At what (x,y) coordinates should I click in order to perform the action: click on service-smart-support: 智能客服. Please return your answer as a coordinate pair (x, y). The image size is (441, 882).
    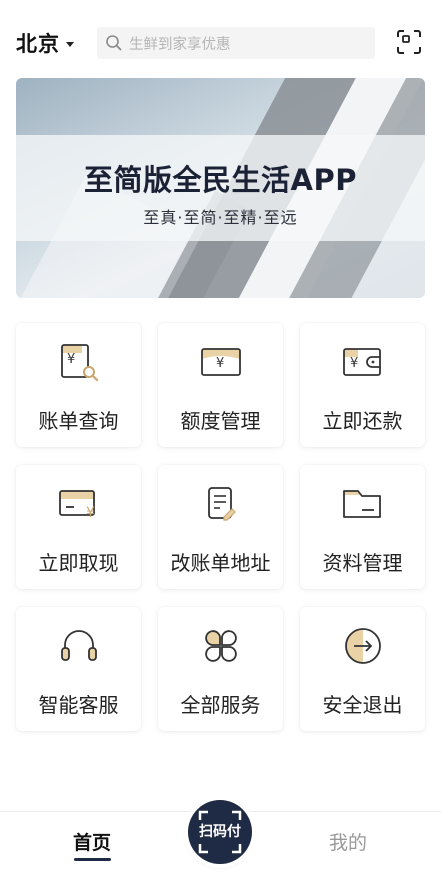
    Looking at the image, I should click on (78, 669).